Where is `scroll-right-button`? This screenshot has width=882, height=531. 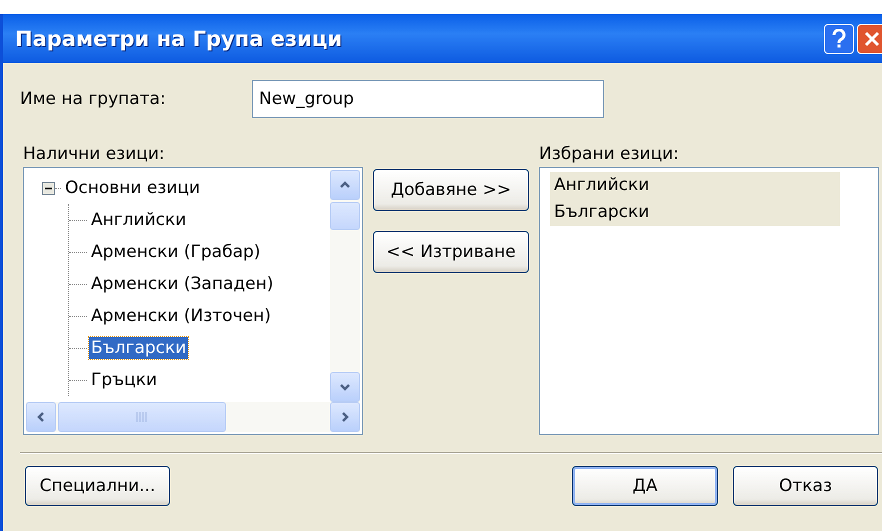
scroll-right-button is located at coordinates (345, 417).